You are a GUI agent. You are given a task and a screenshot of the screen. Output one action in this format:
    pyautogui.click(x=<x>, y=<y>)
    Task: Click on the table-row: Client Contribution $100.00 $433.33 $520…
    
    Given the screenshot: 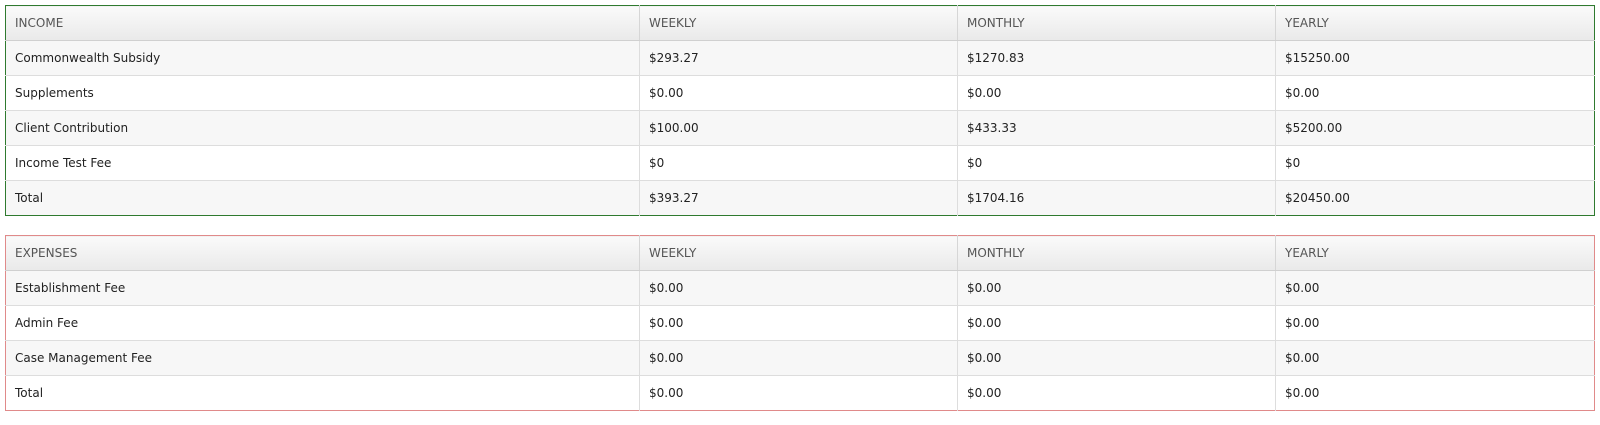 What is the action you would take?
    pyautogui.click(x=800, y=128)
    